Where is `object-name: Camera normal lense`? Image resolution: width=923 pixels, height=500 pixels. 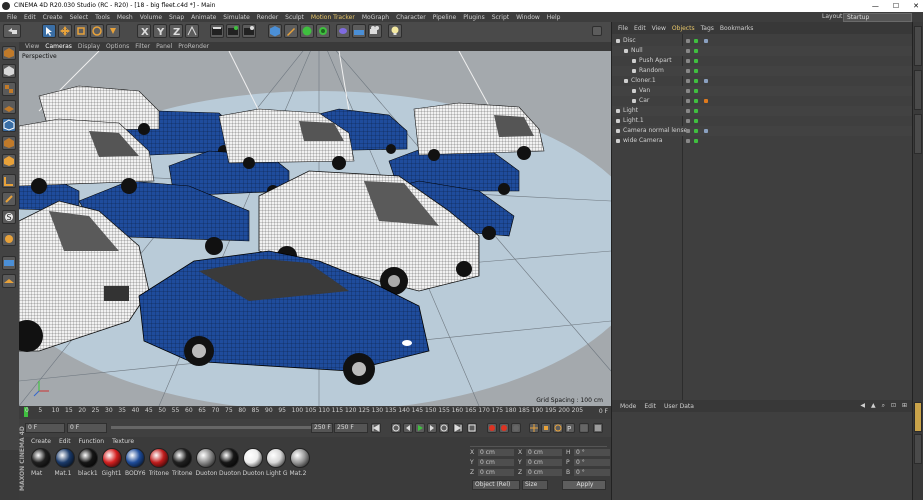
object-name: Camera normal lense is located at coordinates (655, 131).